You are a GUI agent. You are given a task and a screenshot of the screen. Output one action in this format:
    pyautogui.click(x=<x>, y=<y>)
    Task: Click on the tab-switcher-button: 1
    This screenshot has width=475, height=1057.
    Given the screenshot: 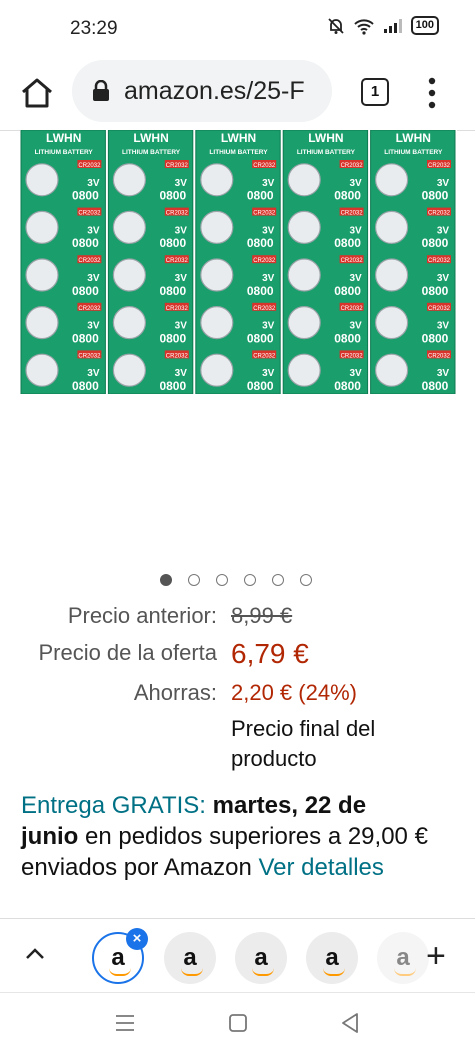 What is the action you would take?
    pyautogui.click(x=375, y=92)
    